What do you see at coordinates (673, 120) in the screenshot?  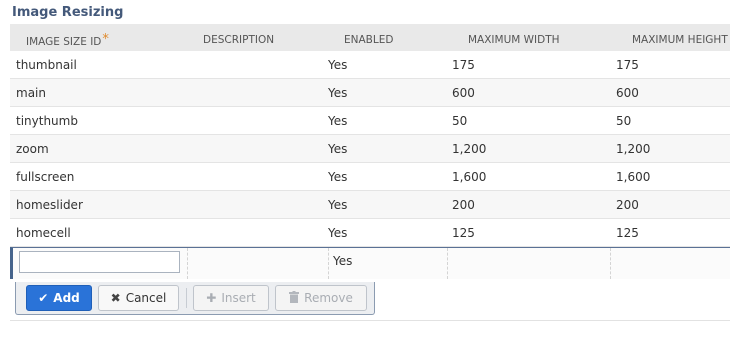 I see `cell-maximum-height: 50` at bounding box center [673, 120].